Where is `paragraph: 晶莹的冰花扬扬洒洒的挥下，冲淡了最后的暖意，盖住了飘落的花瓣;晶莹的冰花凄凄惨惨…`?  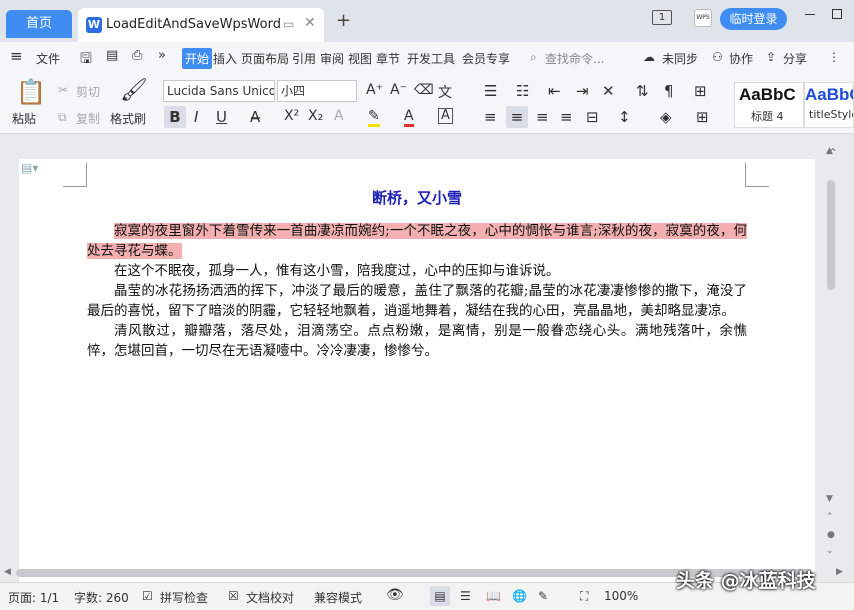 paragraph: 晶莹的冰花扬扬洒洒的挥下，冲淡了最后的暖意，盖住了飘落的花瓣;晶莹的冰花凄凄惨惨… is located at coordinates (417, 301).